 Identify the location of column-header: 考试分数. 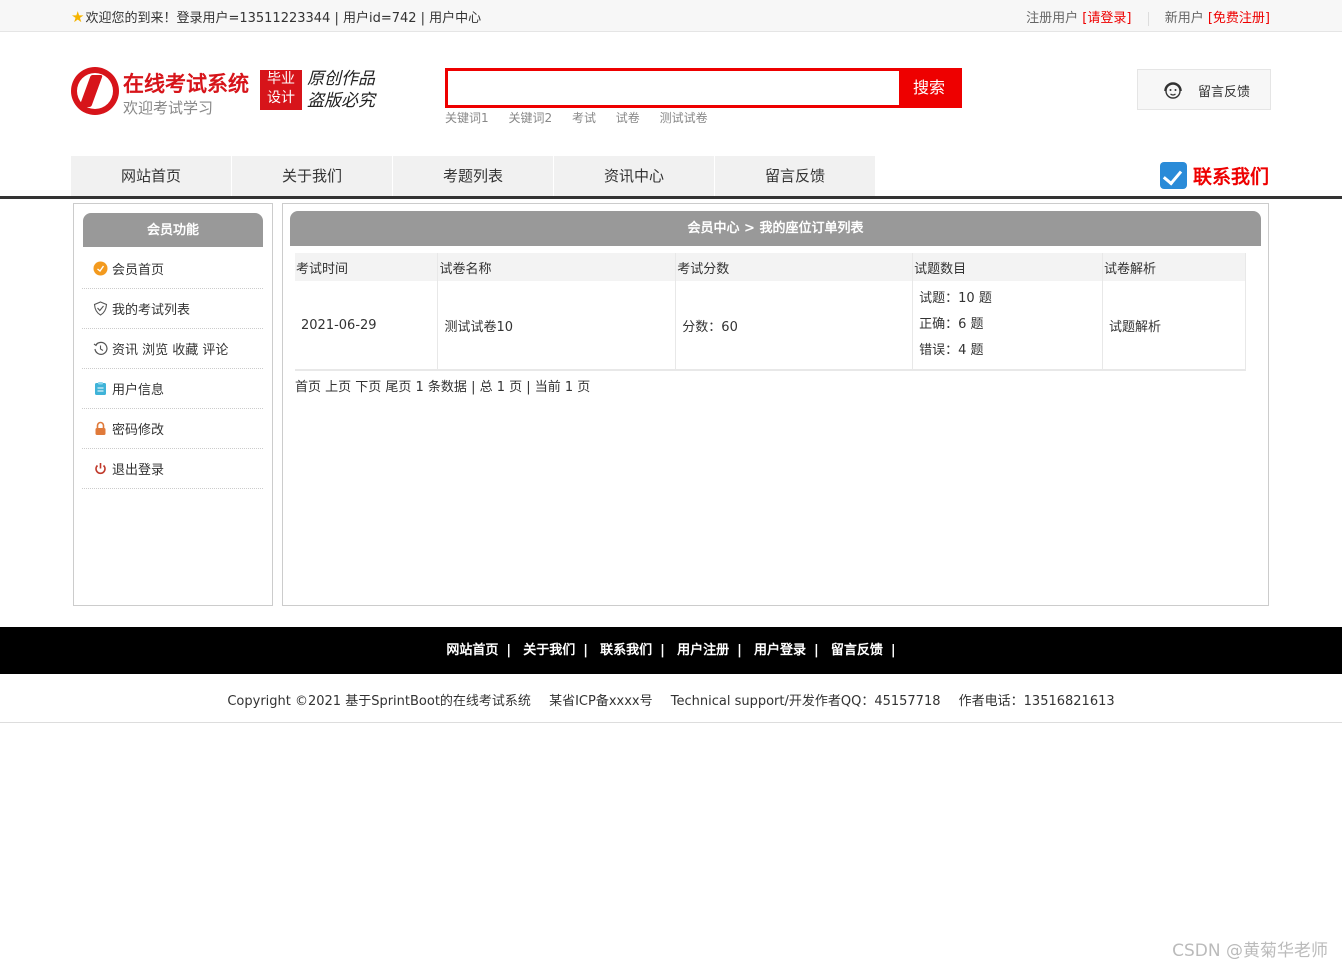
(794, 267).